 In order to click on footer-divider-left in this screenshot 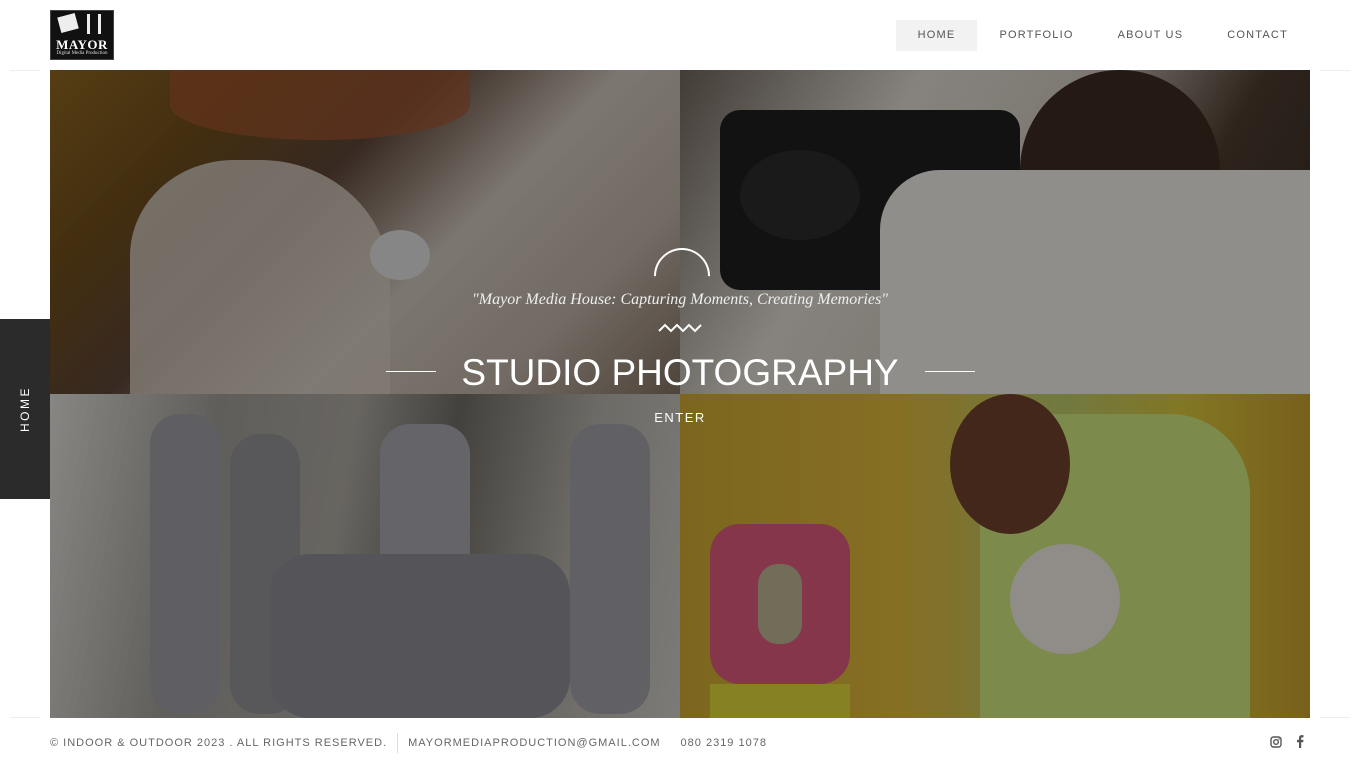, I will do `click(25, 717)`.